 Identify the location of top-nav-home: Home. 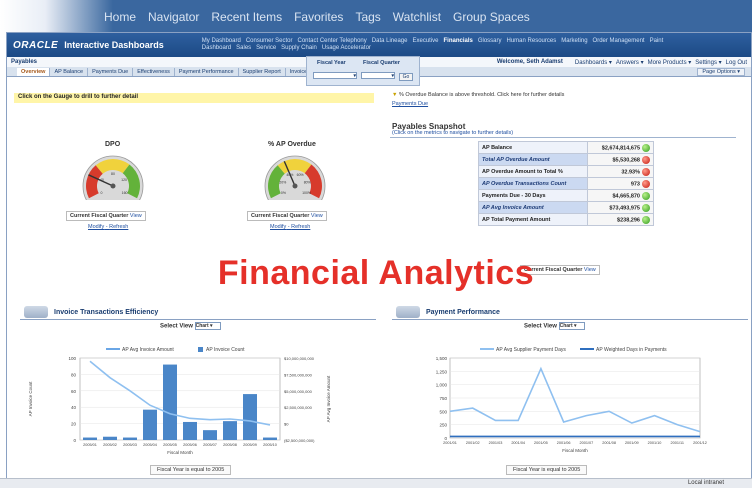
(120, 17).